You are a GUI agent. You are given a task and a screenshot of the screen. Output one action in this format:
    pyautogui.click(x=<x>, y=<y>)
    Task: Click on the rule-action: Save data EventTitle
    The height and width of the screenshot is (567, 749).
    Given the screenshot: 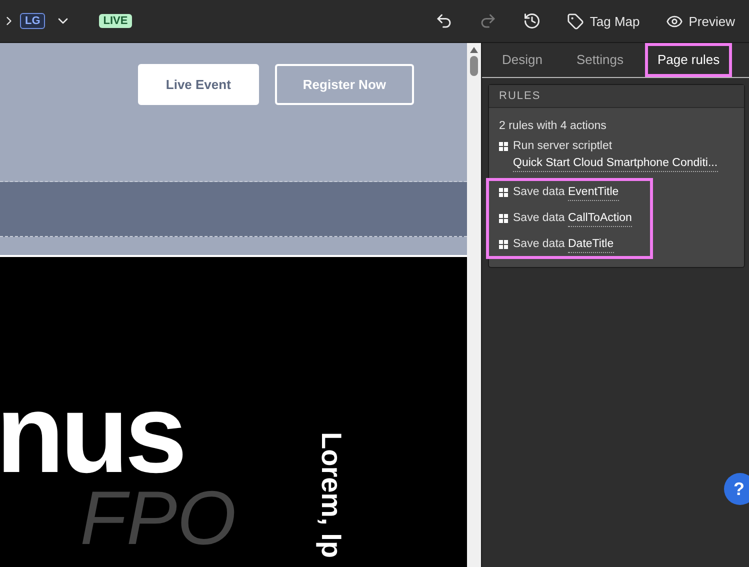 What is the action you would take?
    pyautogui.click(x=566, y=192)
    